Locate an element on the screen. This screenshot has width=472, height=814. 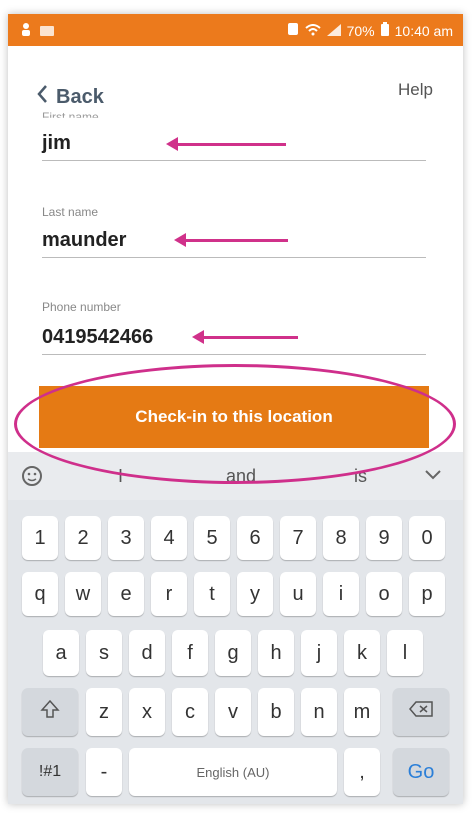
suggestion-2: and is located at coordinates (241, 476).